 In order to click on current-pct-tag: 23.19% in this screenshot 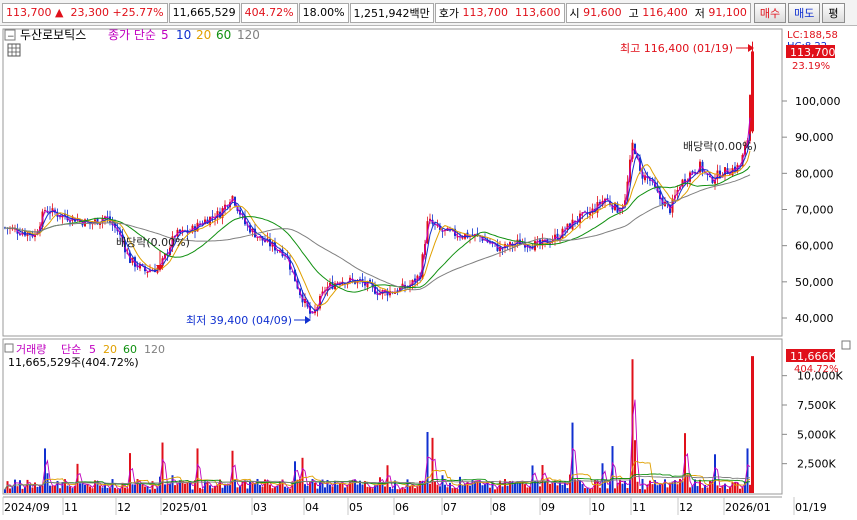, I will do `click(811, 66)`.